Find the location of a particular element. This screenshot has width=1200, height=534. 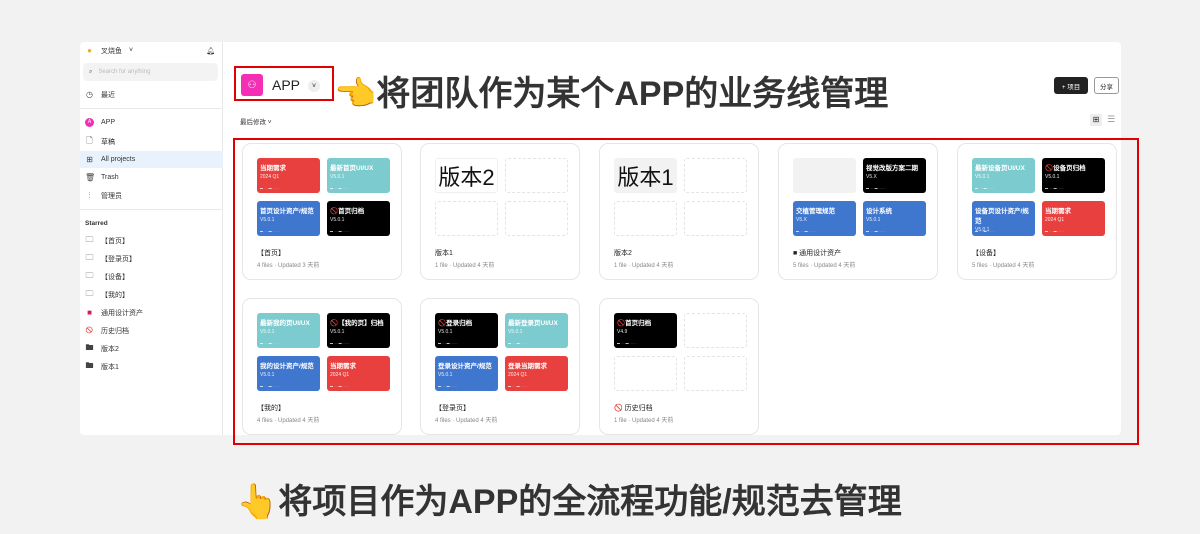

trash-icon: 🗑︎ is located at coordinates (90, 177).